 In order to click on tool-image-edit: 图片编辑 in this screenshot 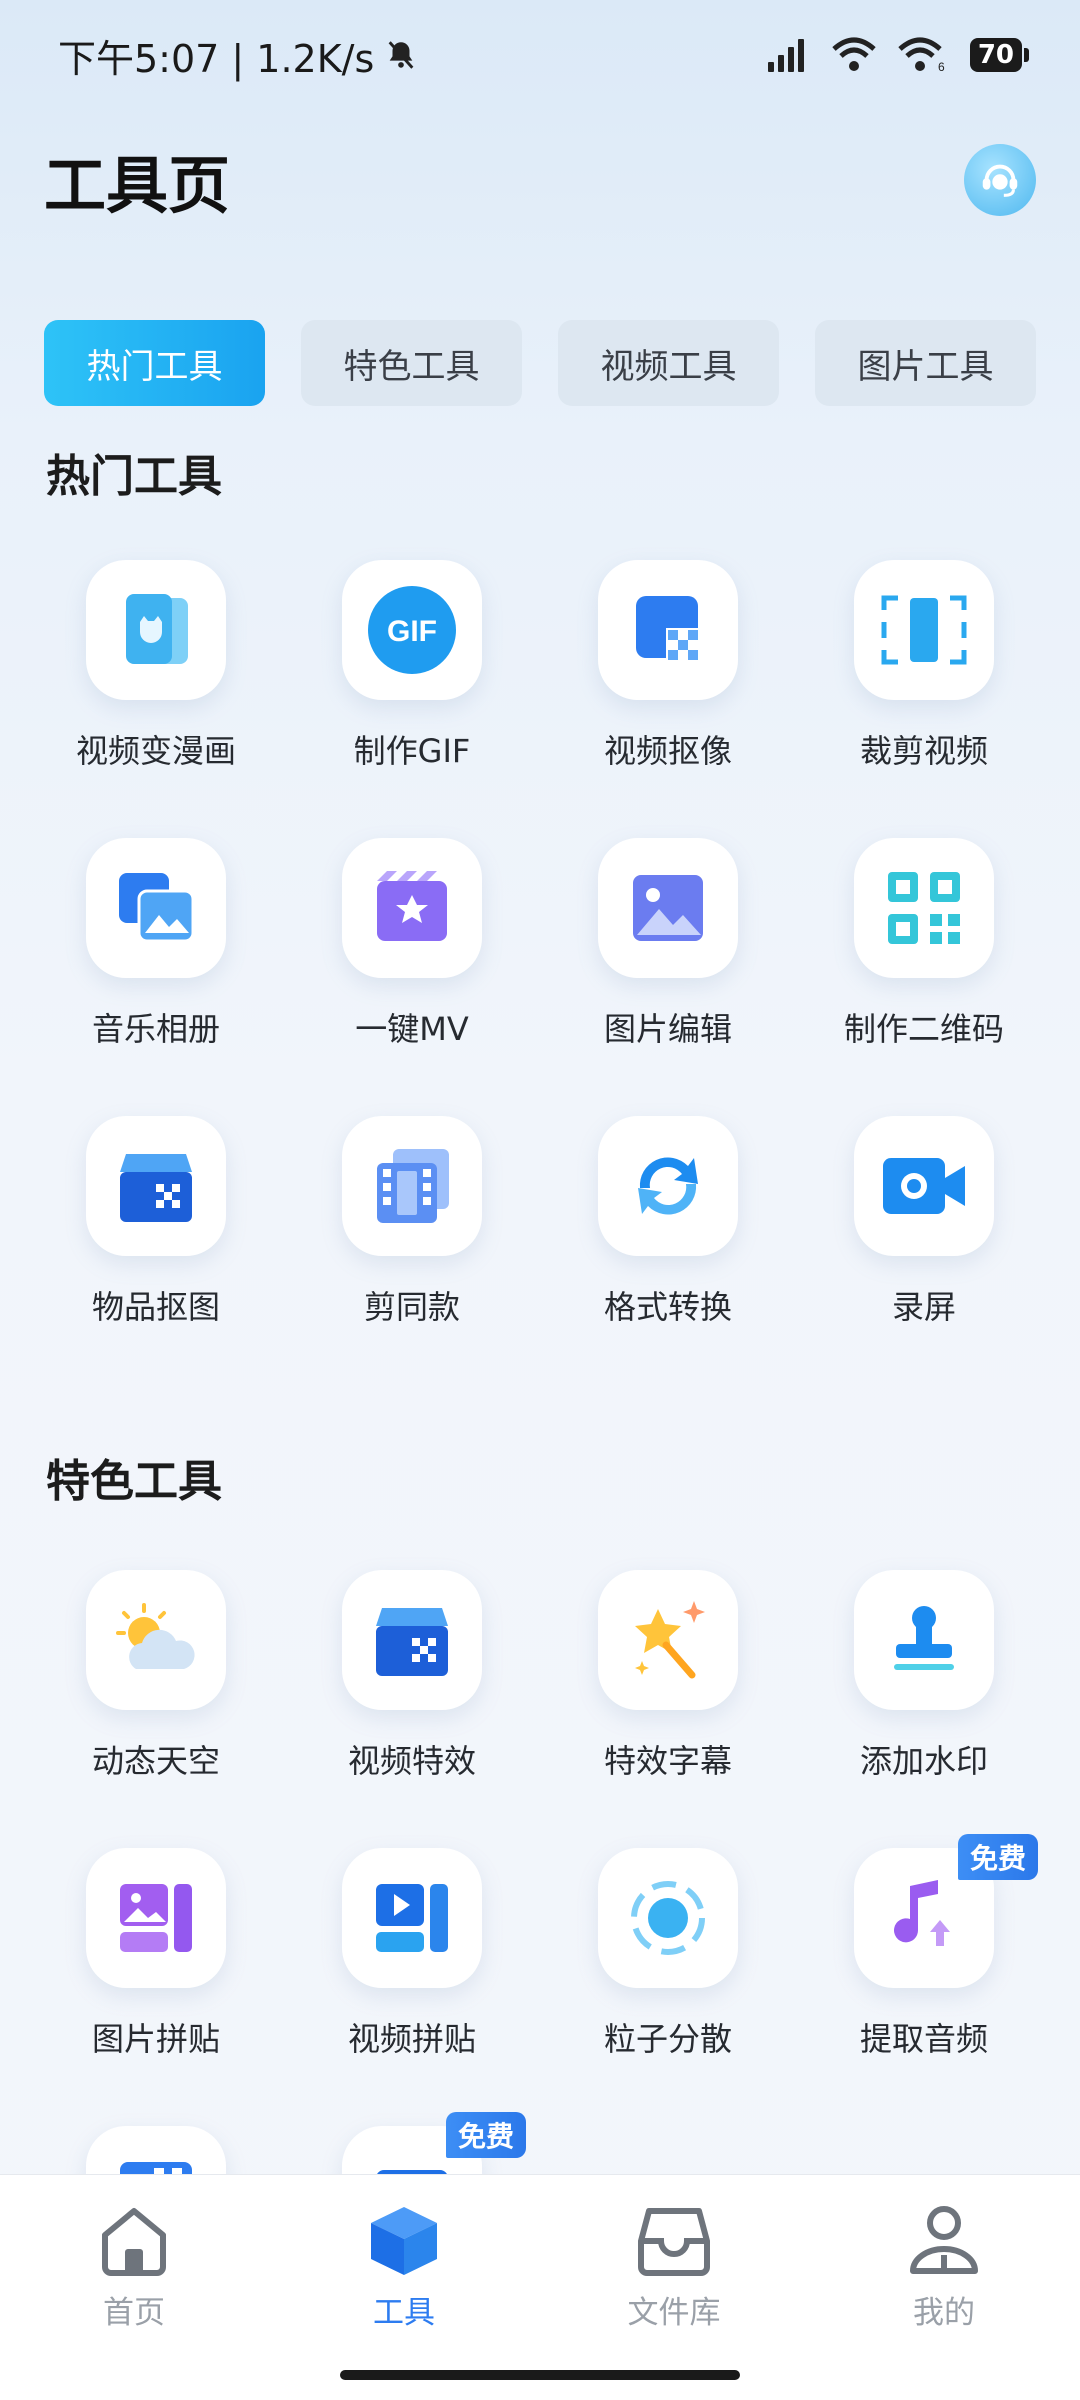, I will do `click(668, 958)`.